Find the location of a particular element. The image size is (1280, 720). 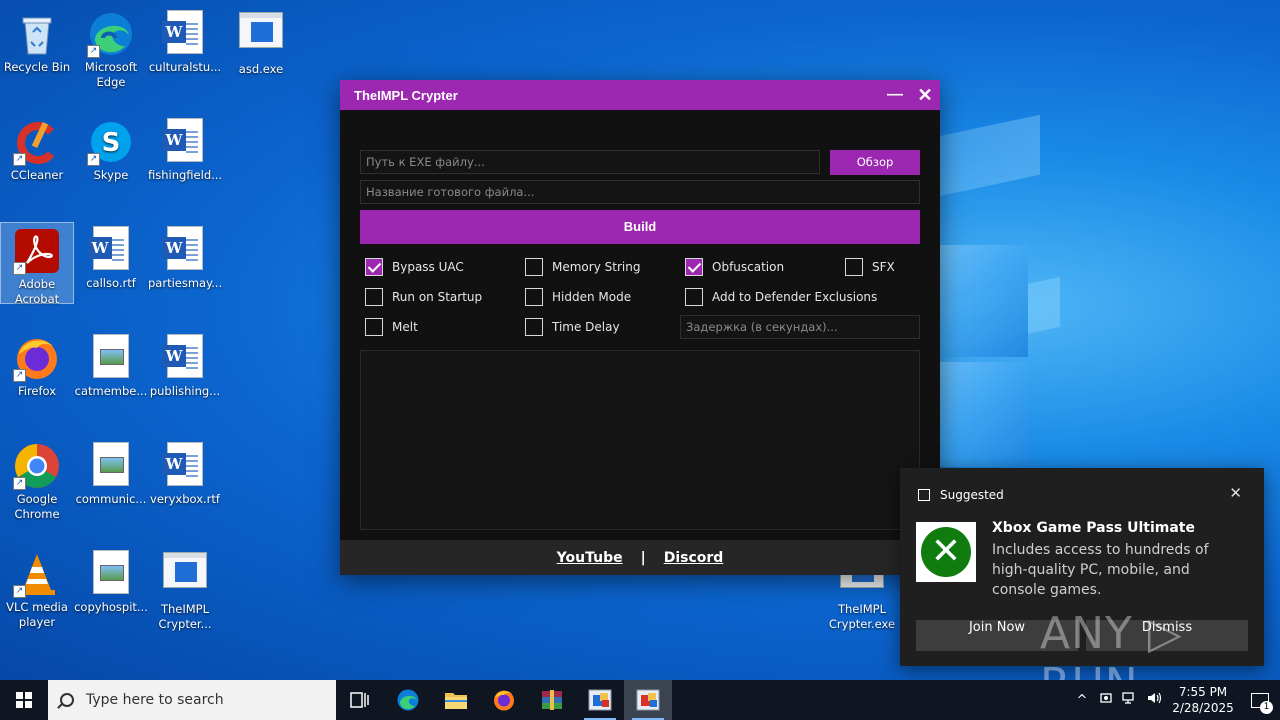

option-label: Memory String is located at coordinates (596, 267).